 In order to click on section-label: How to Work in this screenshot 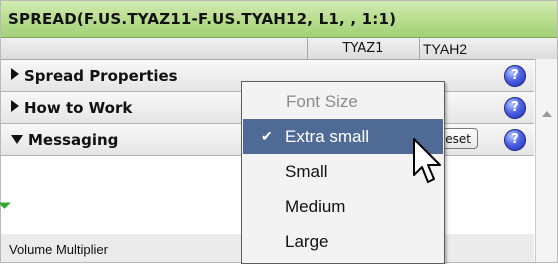, I will do `click(78, 108)`.